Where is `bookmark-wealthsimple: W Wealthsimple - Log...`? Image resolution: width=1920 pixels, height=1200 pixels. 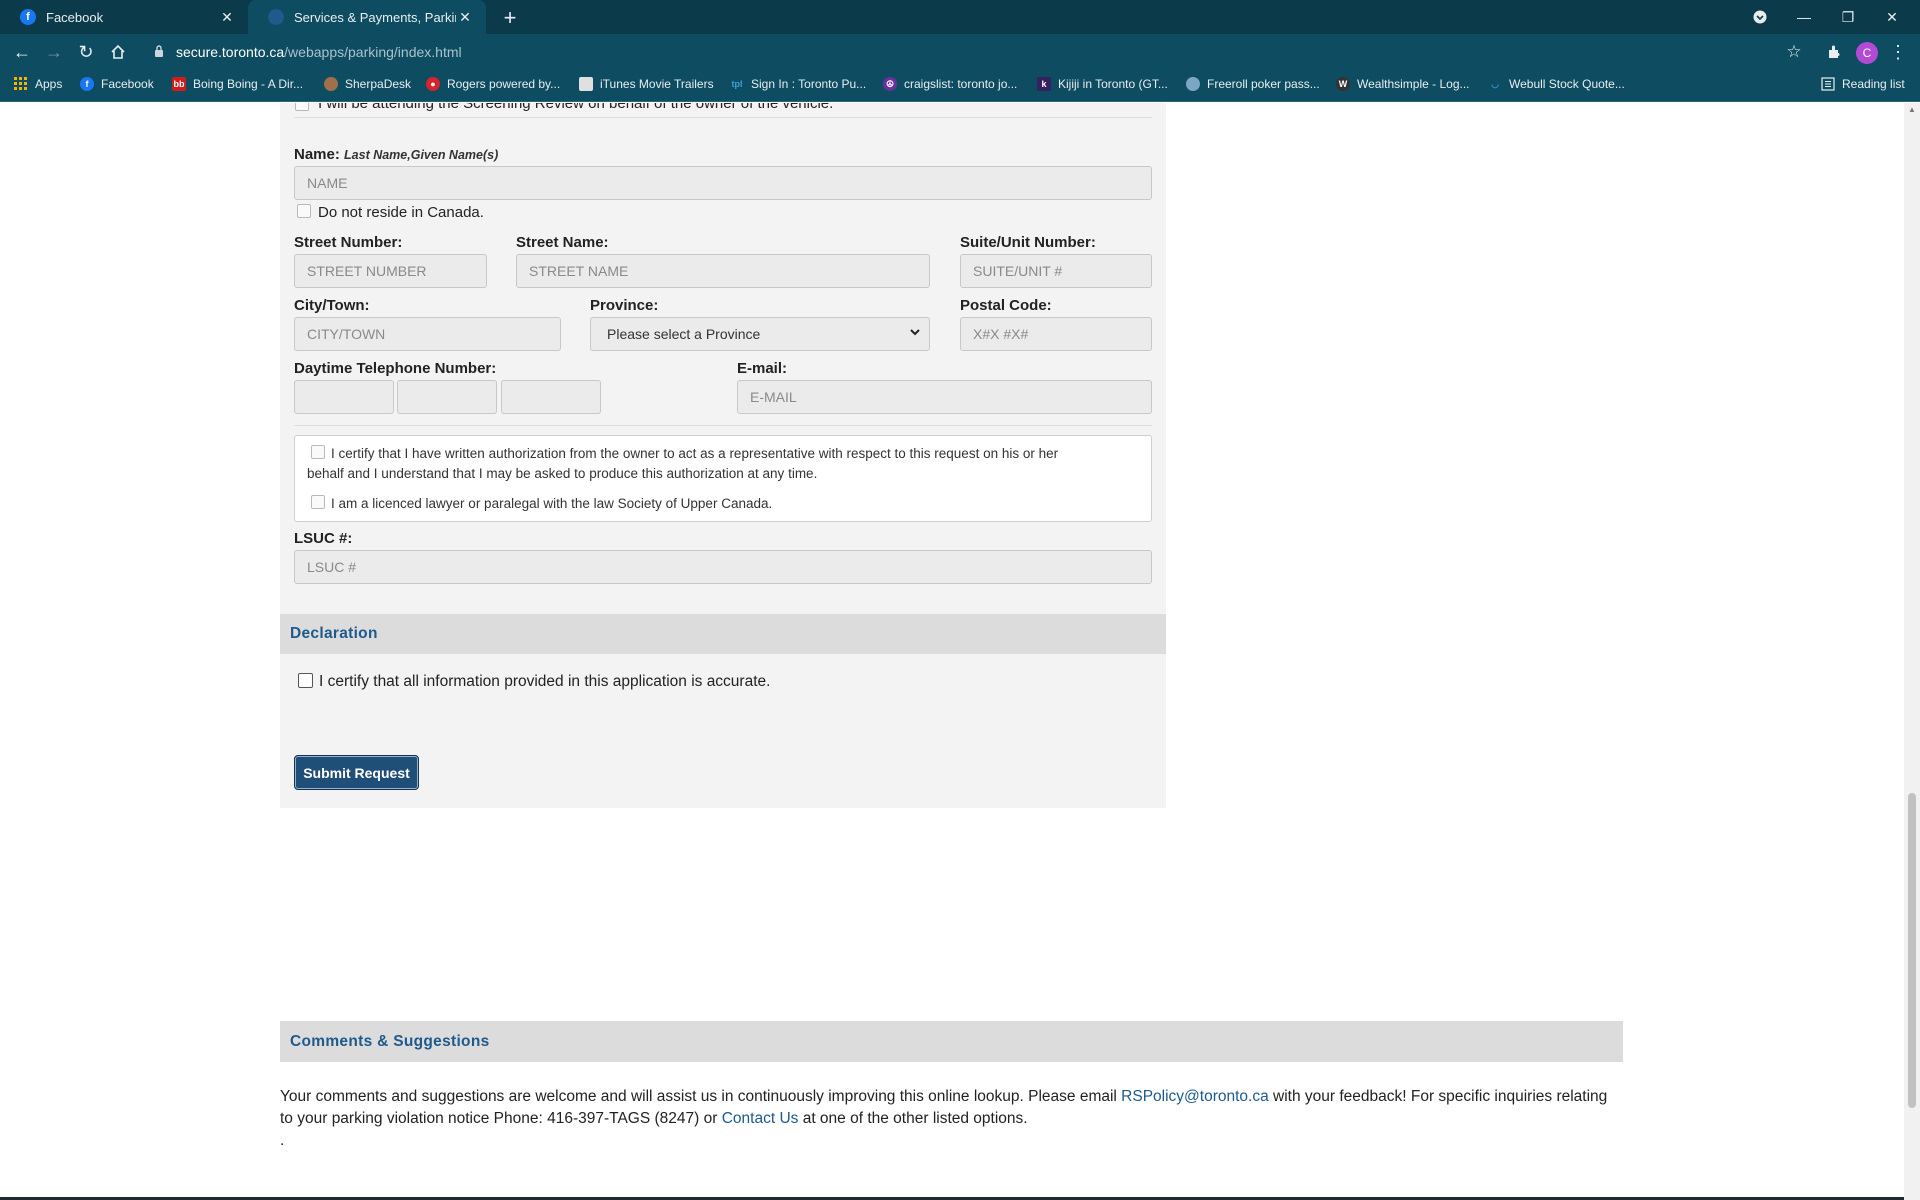 bookmark-wealthsimple: W Wealthsimple - Log... is located at coordinates (1403, 84).